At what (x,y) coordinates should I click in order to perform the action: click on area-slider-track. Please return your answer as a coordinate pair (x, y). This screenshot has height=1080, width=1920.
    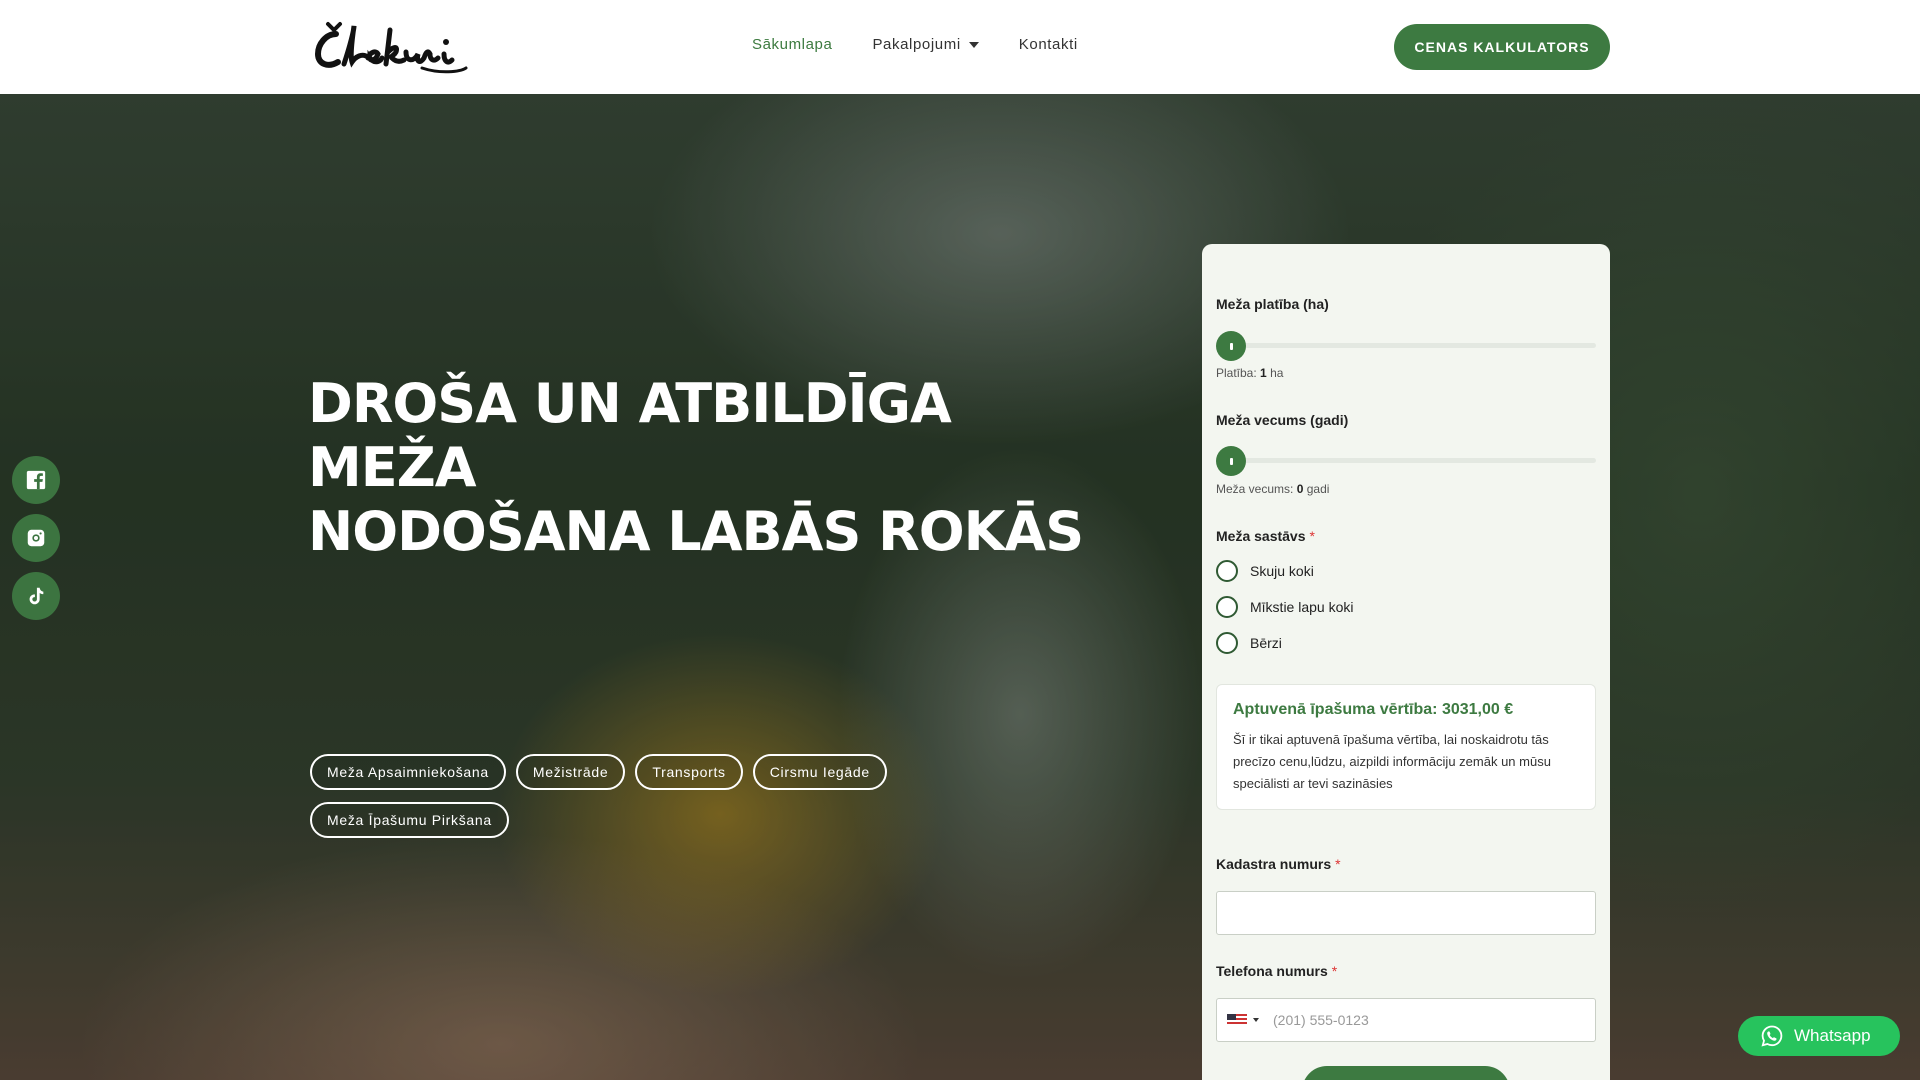
    Looking at the image, I should click on (1406, 345).